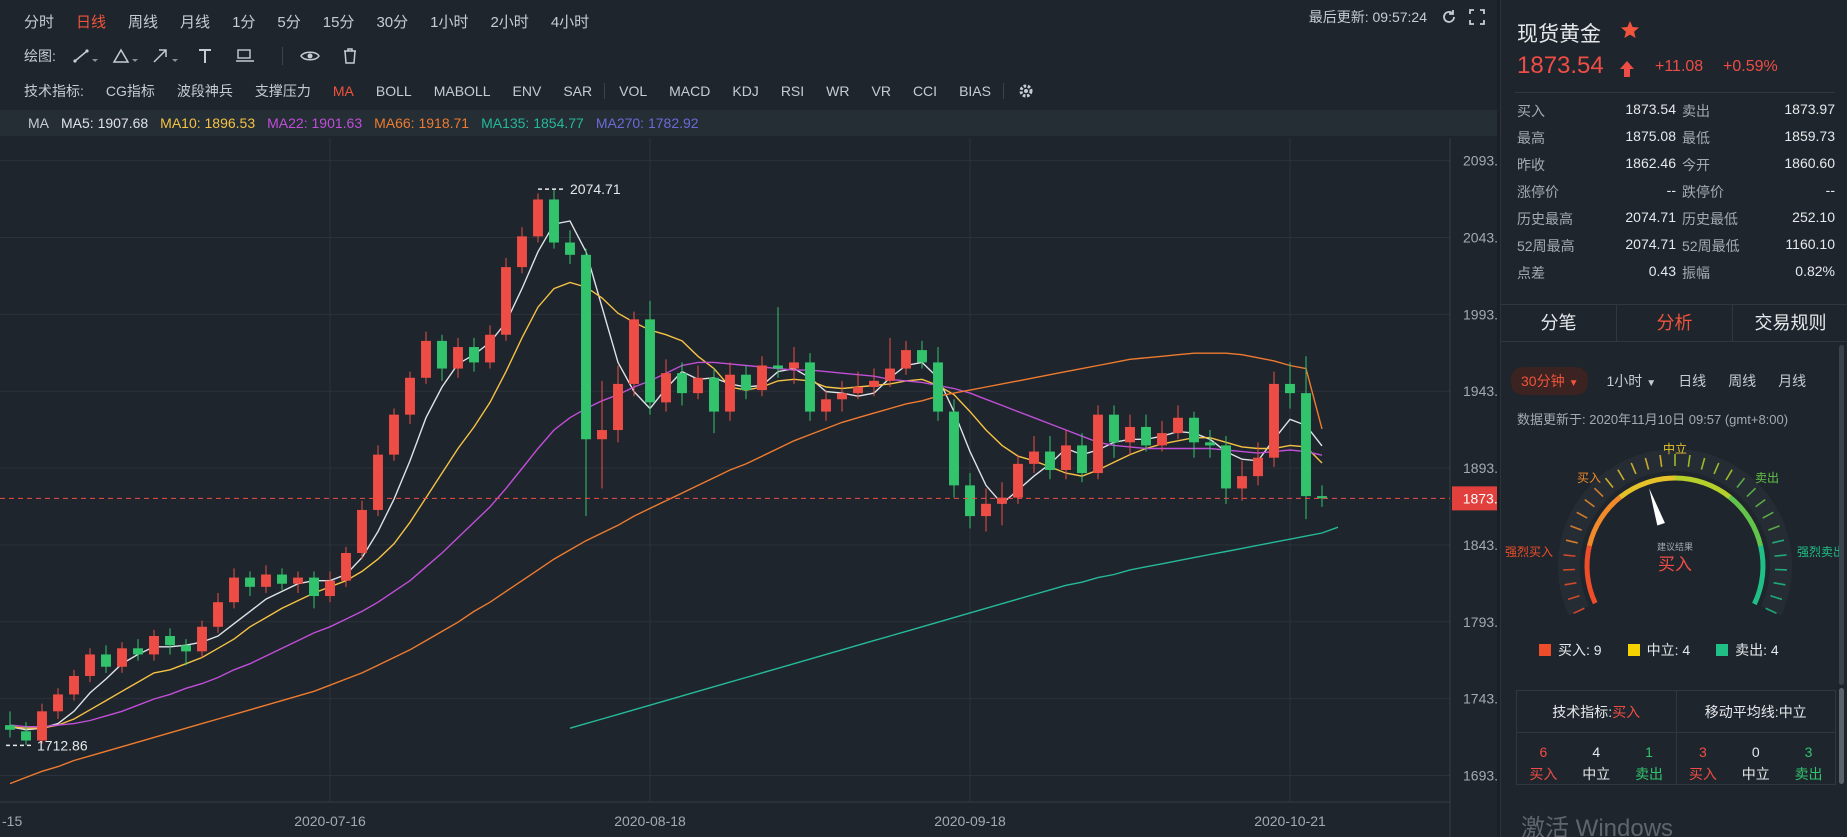  Describe the element at coordinates (570, 21) in the screenshot. I see `period-tab: 4小时` at that location.